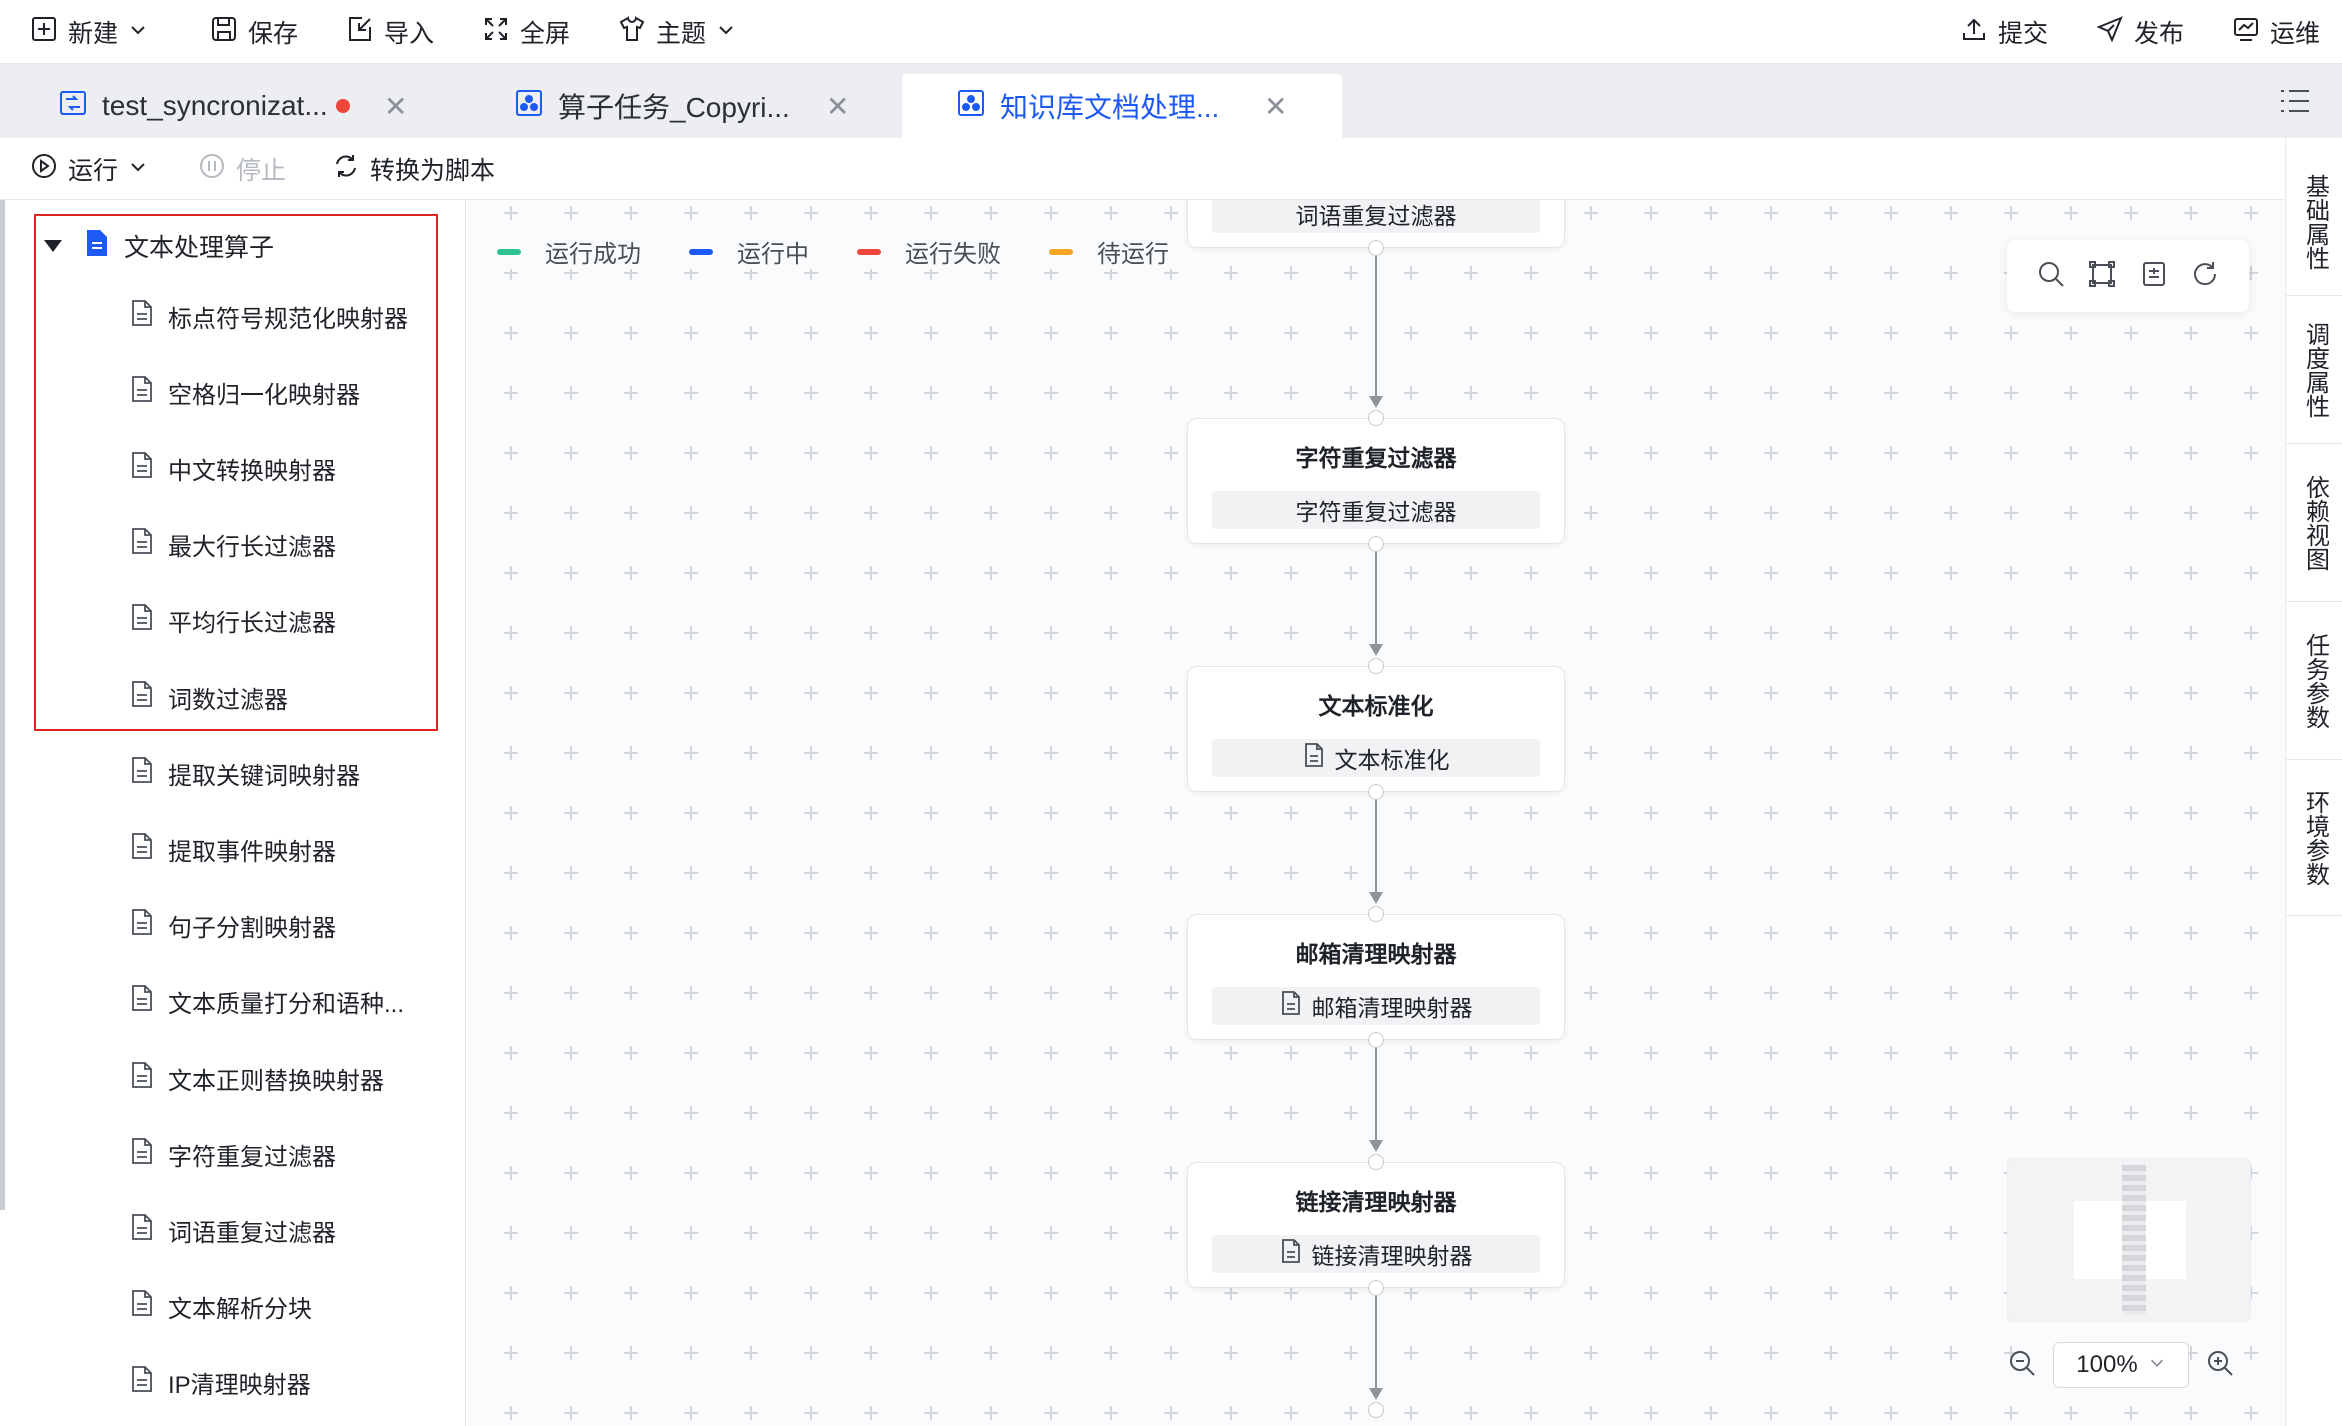  Describe the element at coordinates (233, 468) in the screenshot. I see `tree-item: 中文转换映射器` at that location.